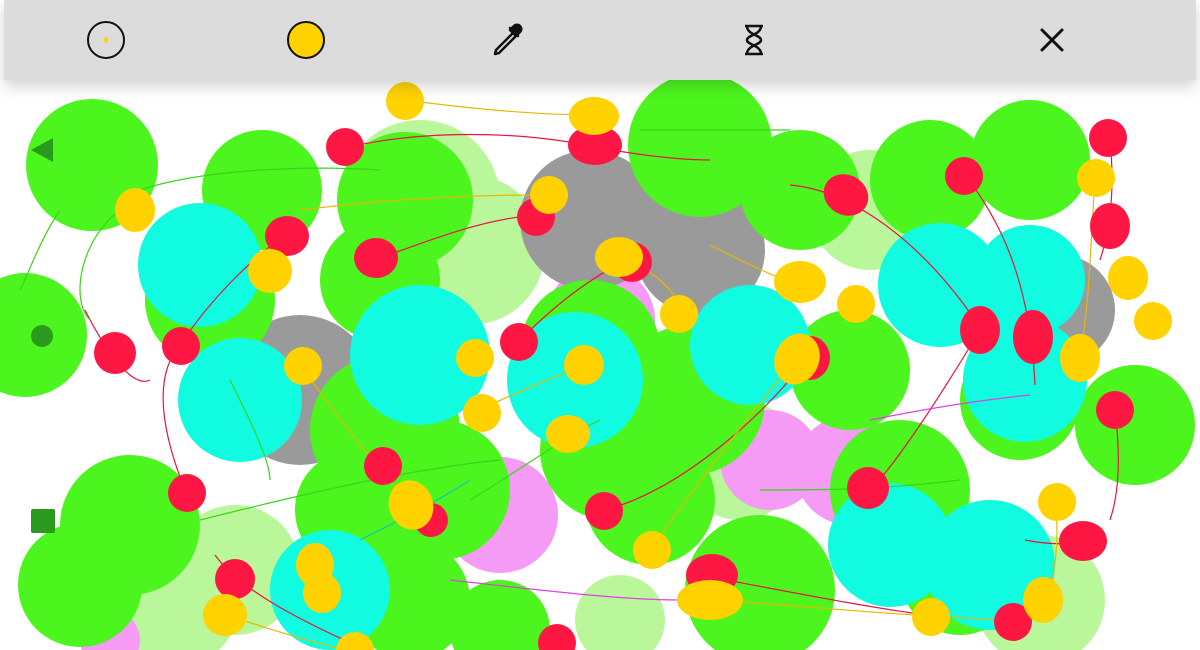 This screenshot has height=650, width=1200. I want to click on close-icon, so click(1052, 40).